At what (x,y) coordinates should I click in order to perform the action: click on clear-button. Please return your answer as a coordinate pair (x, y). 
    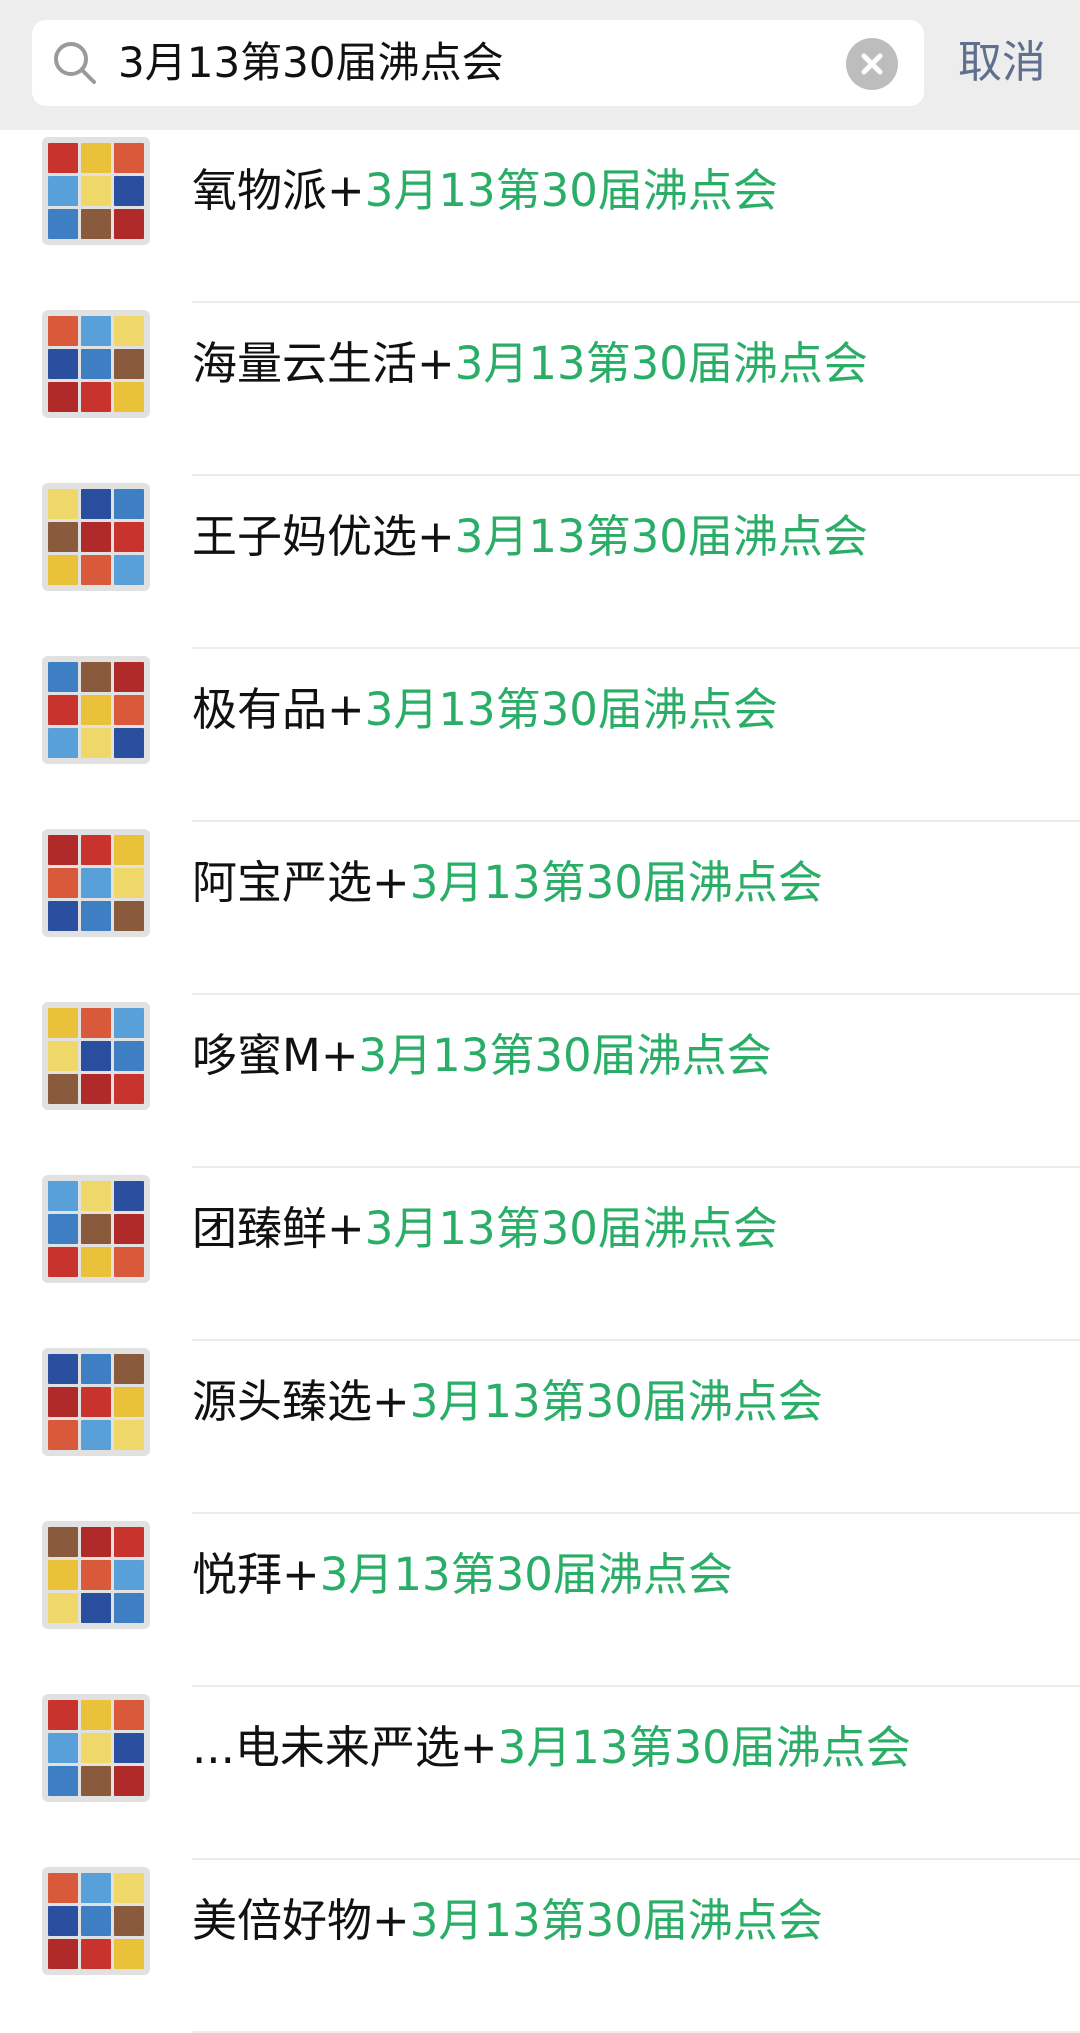
    Looking at the image, I should click on (872, 64).